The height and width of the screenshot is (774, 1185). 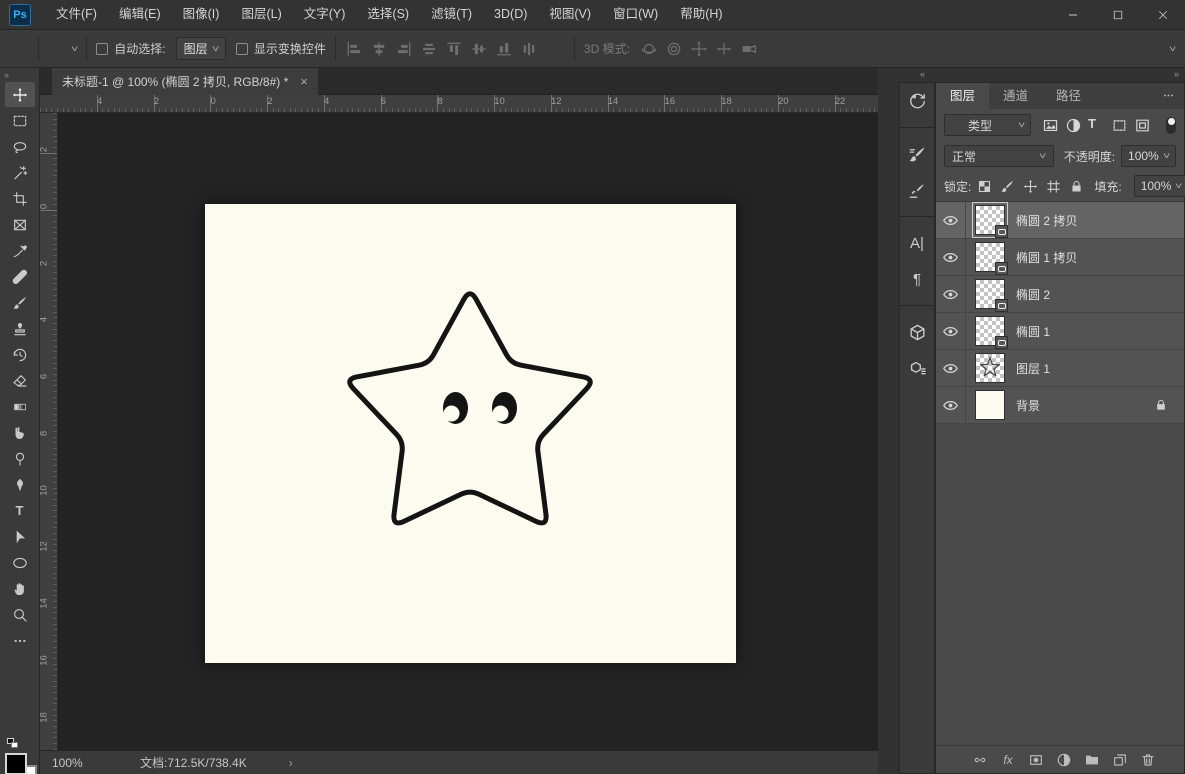 I want to click on layer-row: 背景, so click(x=1060, y=405).